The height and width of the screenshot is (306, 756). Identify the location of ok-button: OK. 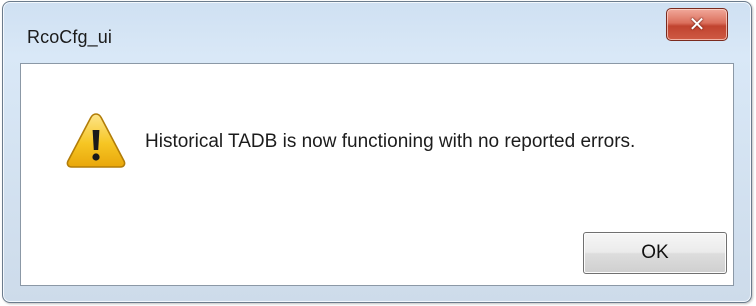
(655, 253).